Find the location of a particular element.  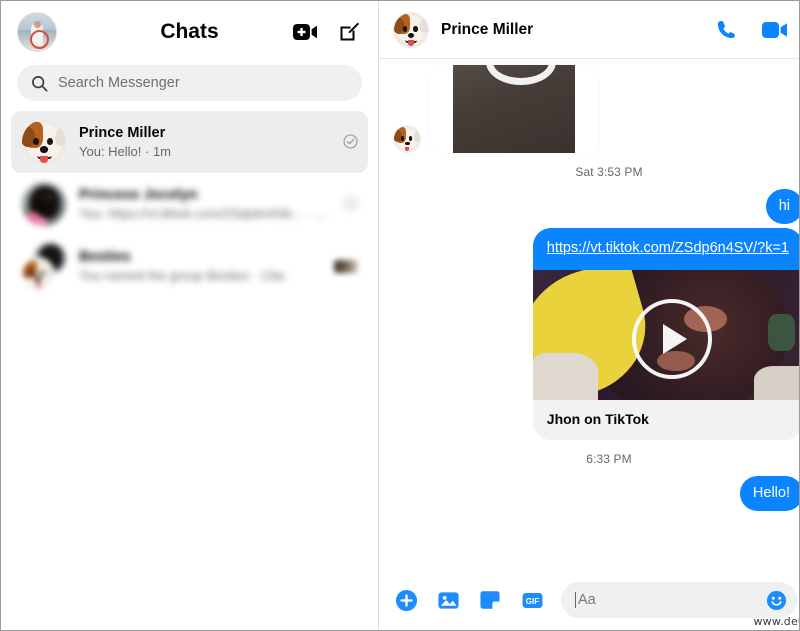

phone-icon is located at coordinates (726, 30).